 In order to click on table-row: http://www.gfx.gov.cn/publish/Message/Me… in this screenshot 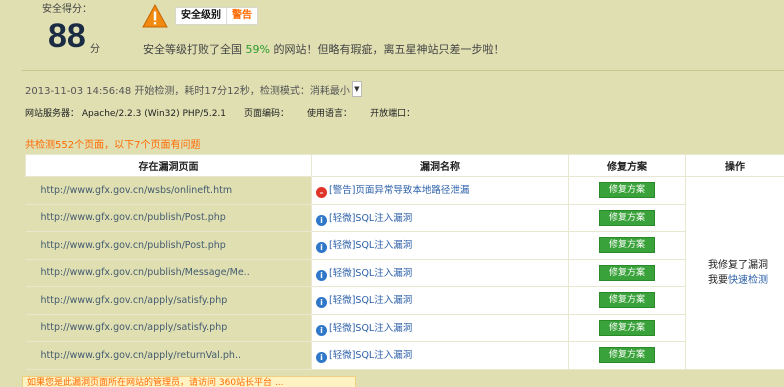, I will do `click(404, 273)`.